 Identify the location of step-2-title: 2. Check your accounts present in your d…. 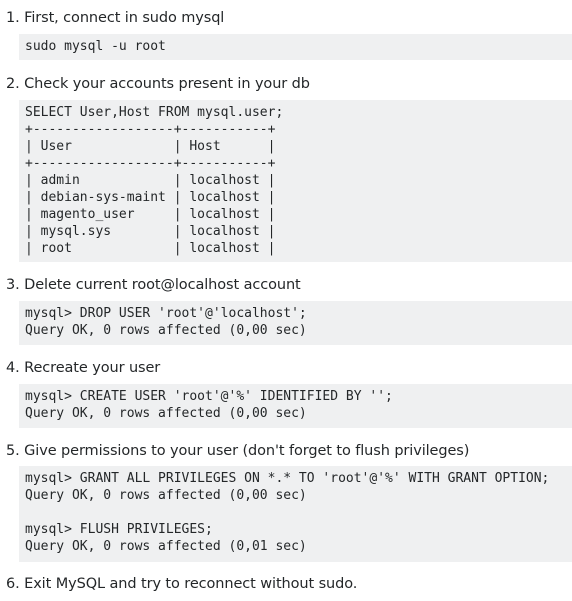
(158, 84).